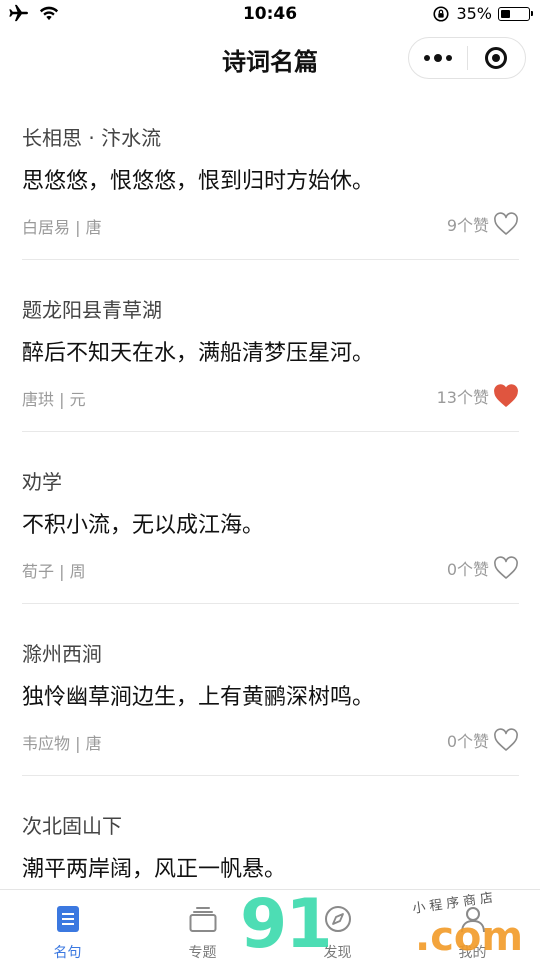 The image size is (540, 964). I want to click on heart-filled-icon, so click(506, 396).